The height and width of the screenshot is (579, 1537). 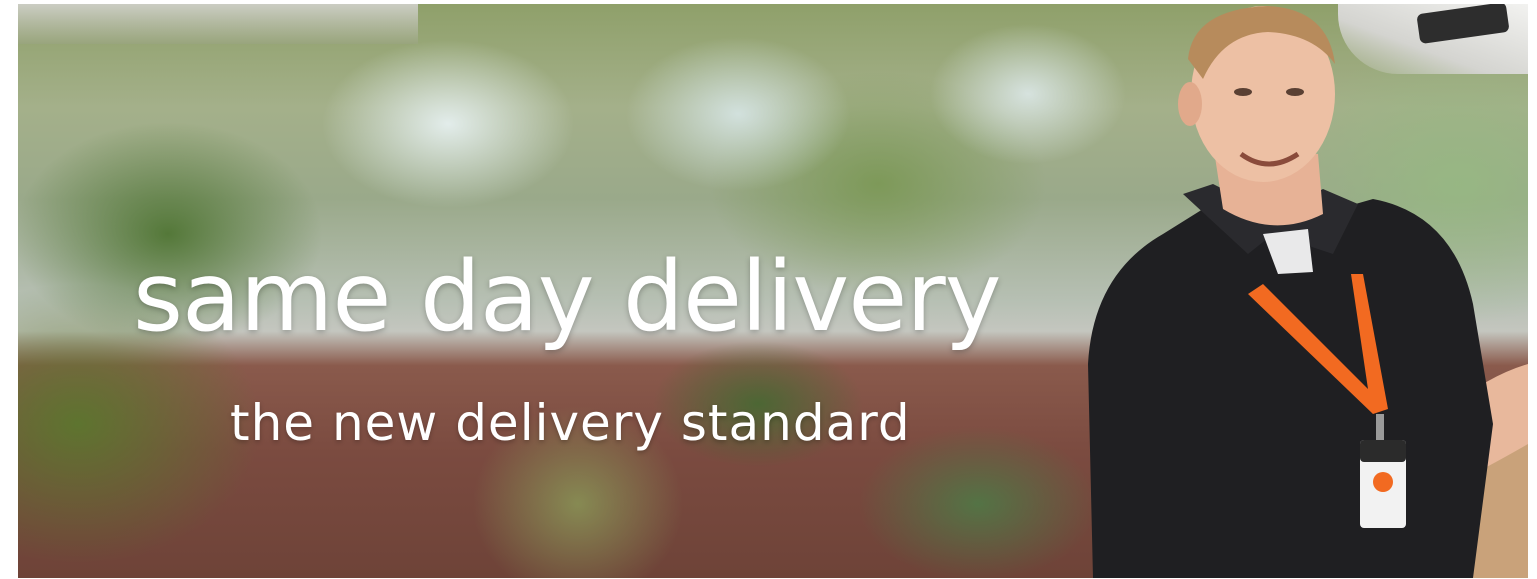 I want to click on driver-eye-left, so click(x=1243, y=92).